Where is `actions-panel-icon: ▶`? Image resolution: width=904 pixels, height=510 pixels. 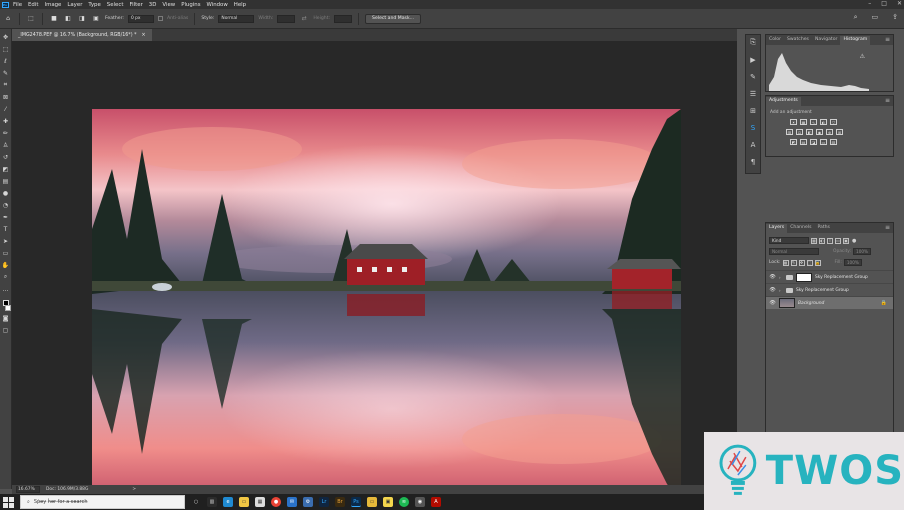
actions-panel-icon: ▶ is located at coordinates (753, 59).